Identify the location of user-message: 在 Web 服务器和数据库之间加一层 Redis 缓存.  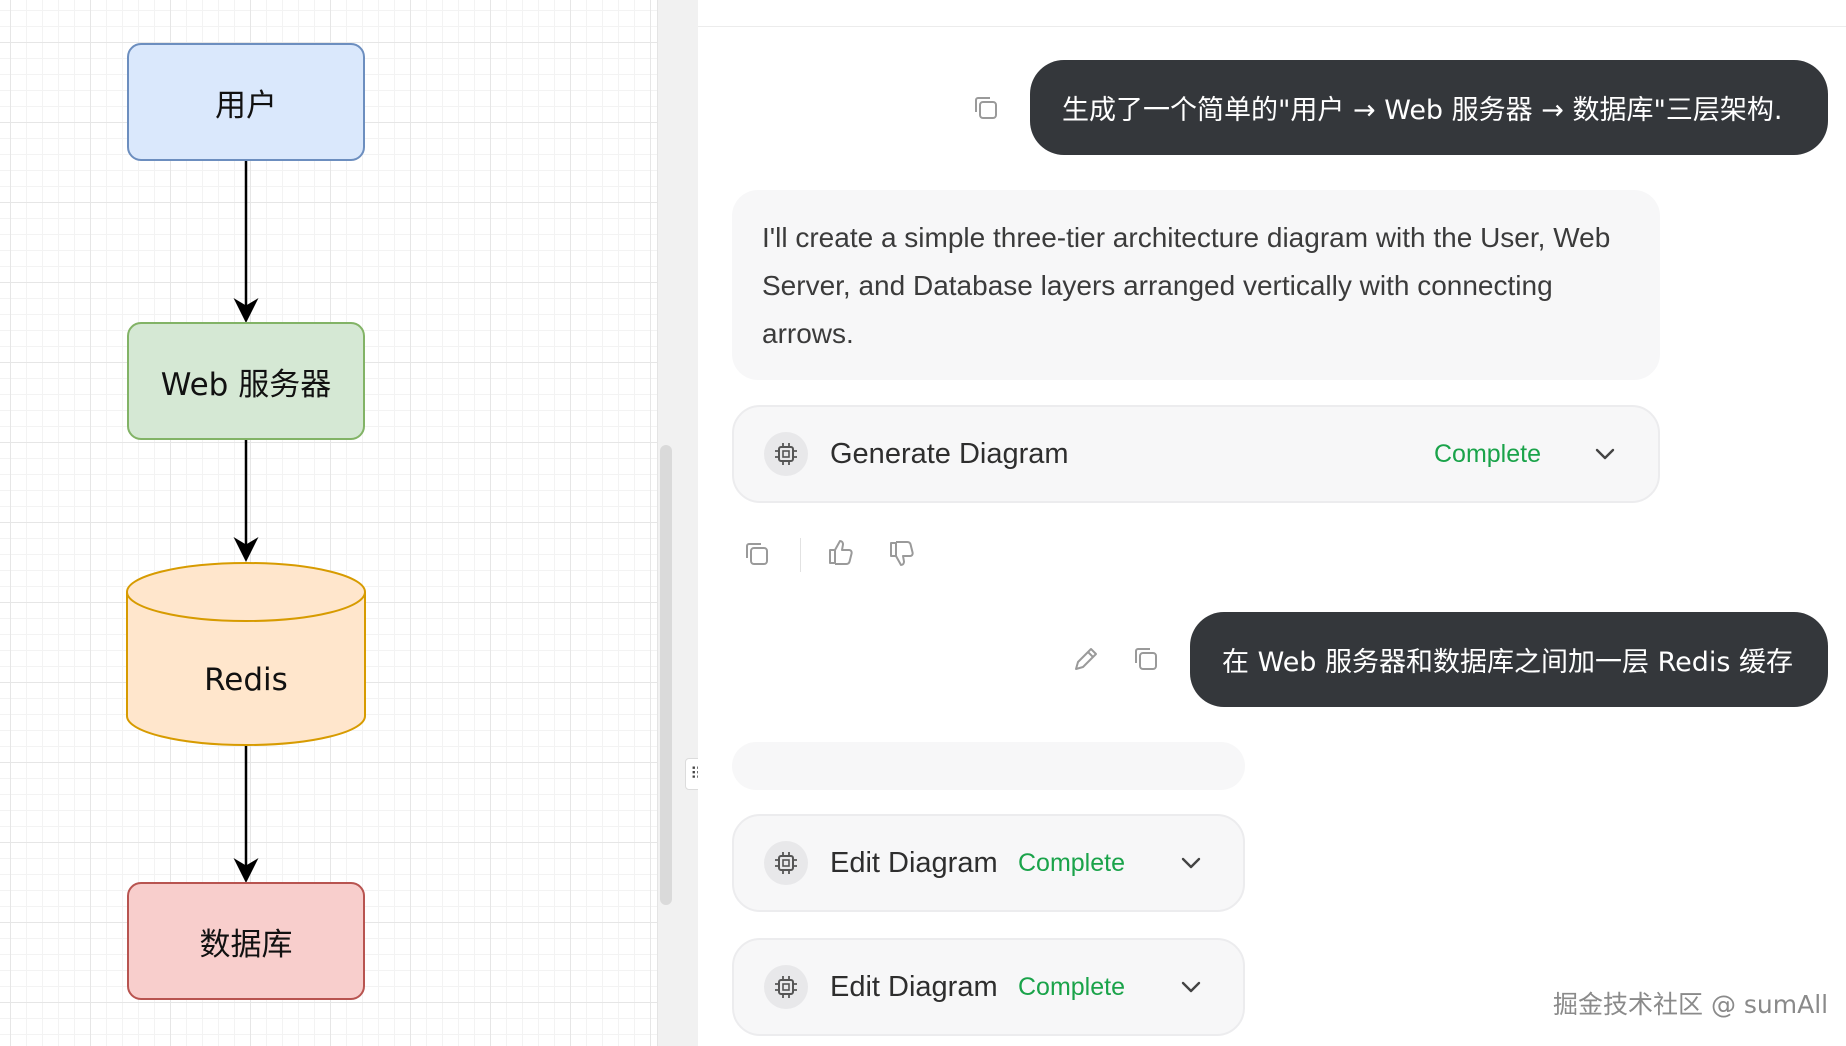
(1509, 659).